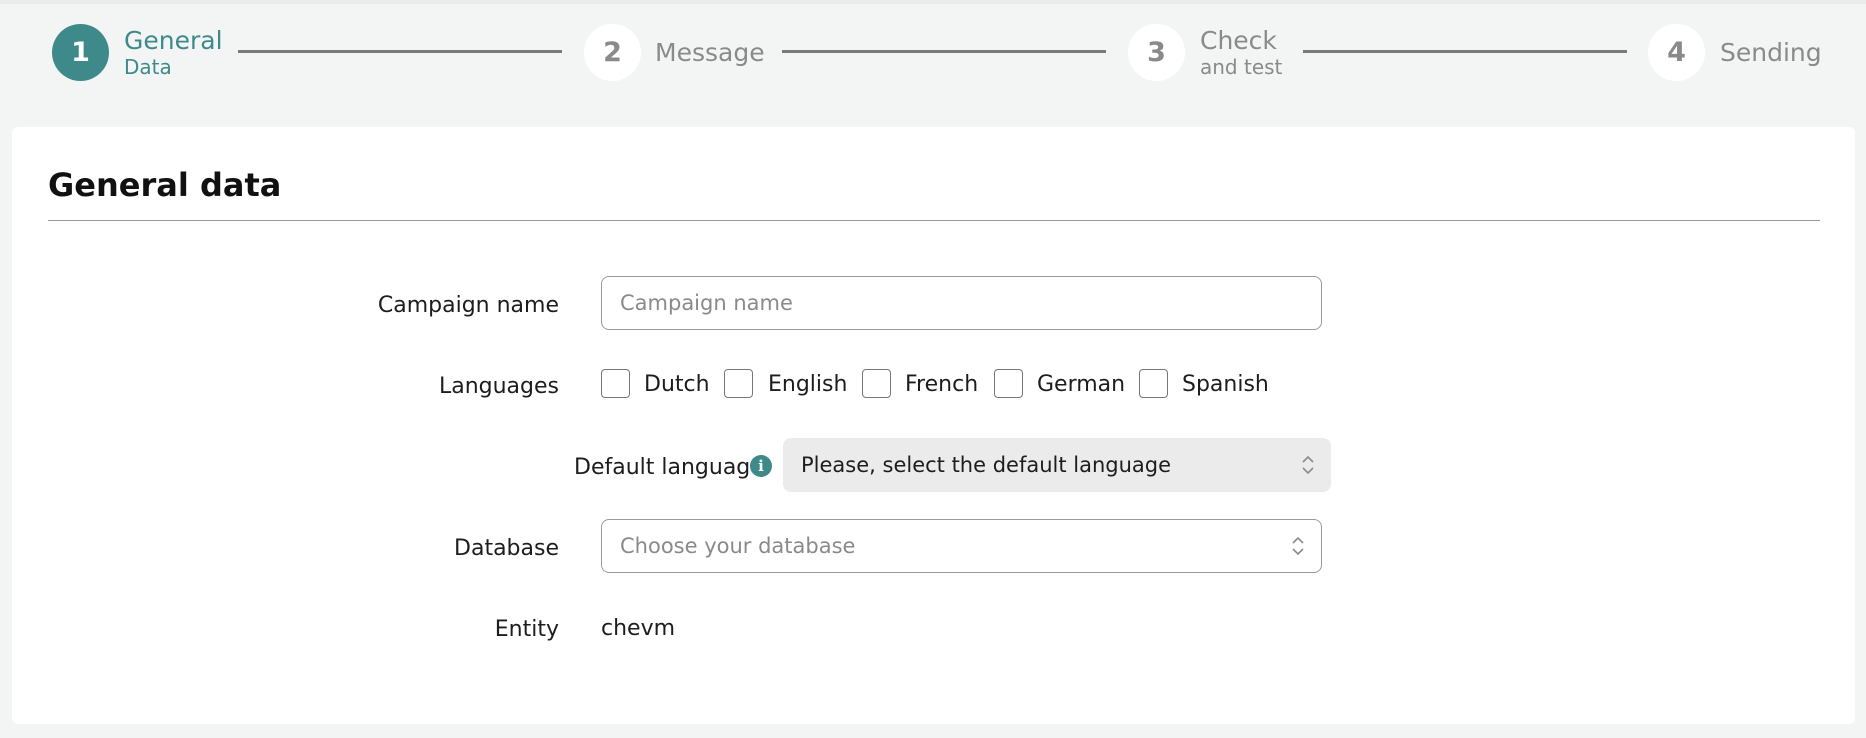 This screenshot has height=738, width=1866. I want to click on default-language-label: Default language, so click(669, 467).